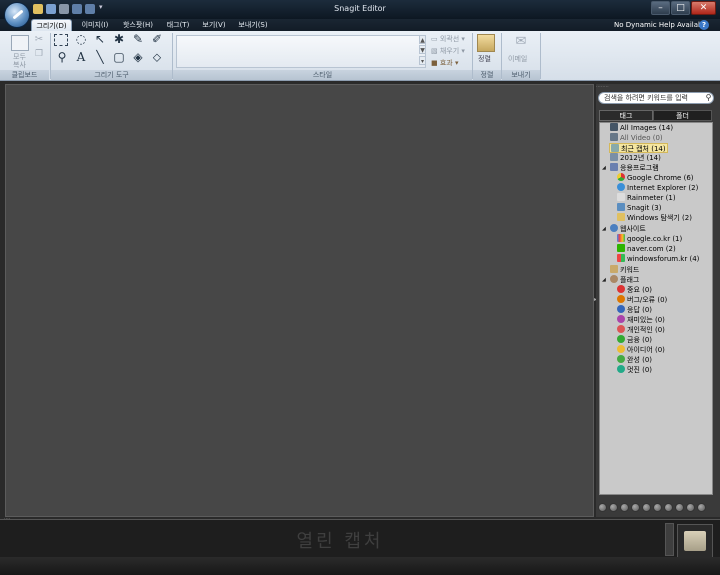  What do you see at coordinates (641, 128) in the screenshot?
I see `tree-item-all-images: All Images (14)` at bounding box center [641, 128].